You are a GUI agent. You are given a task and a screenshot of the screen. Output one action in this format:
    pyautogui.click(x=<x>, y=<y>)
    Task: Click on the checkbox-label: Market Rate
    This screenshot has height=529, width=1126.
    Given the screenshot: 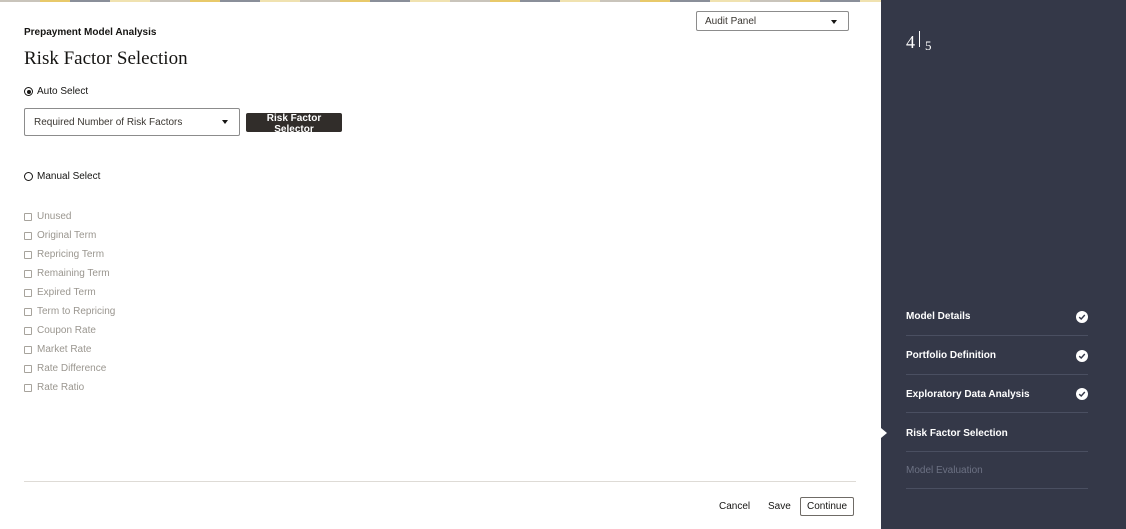 What is the action you would take?
    pyautogui.click(x=64, y=349)
    